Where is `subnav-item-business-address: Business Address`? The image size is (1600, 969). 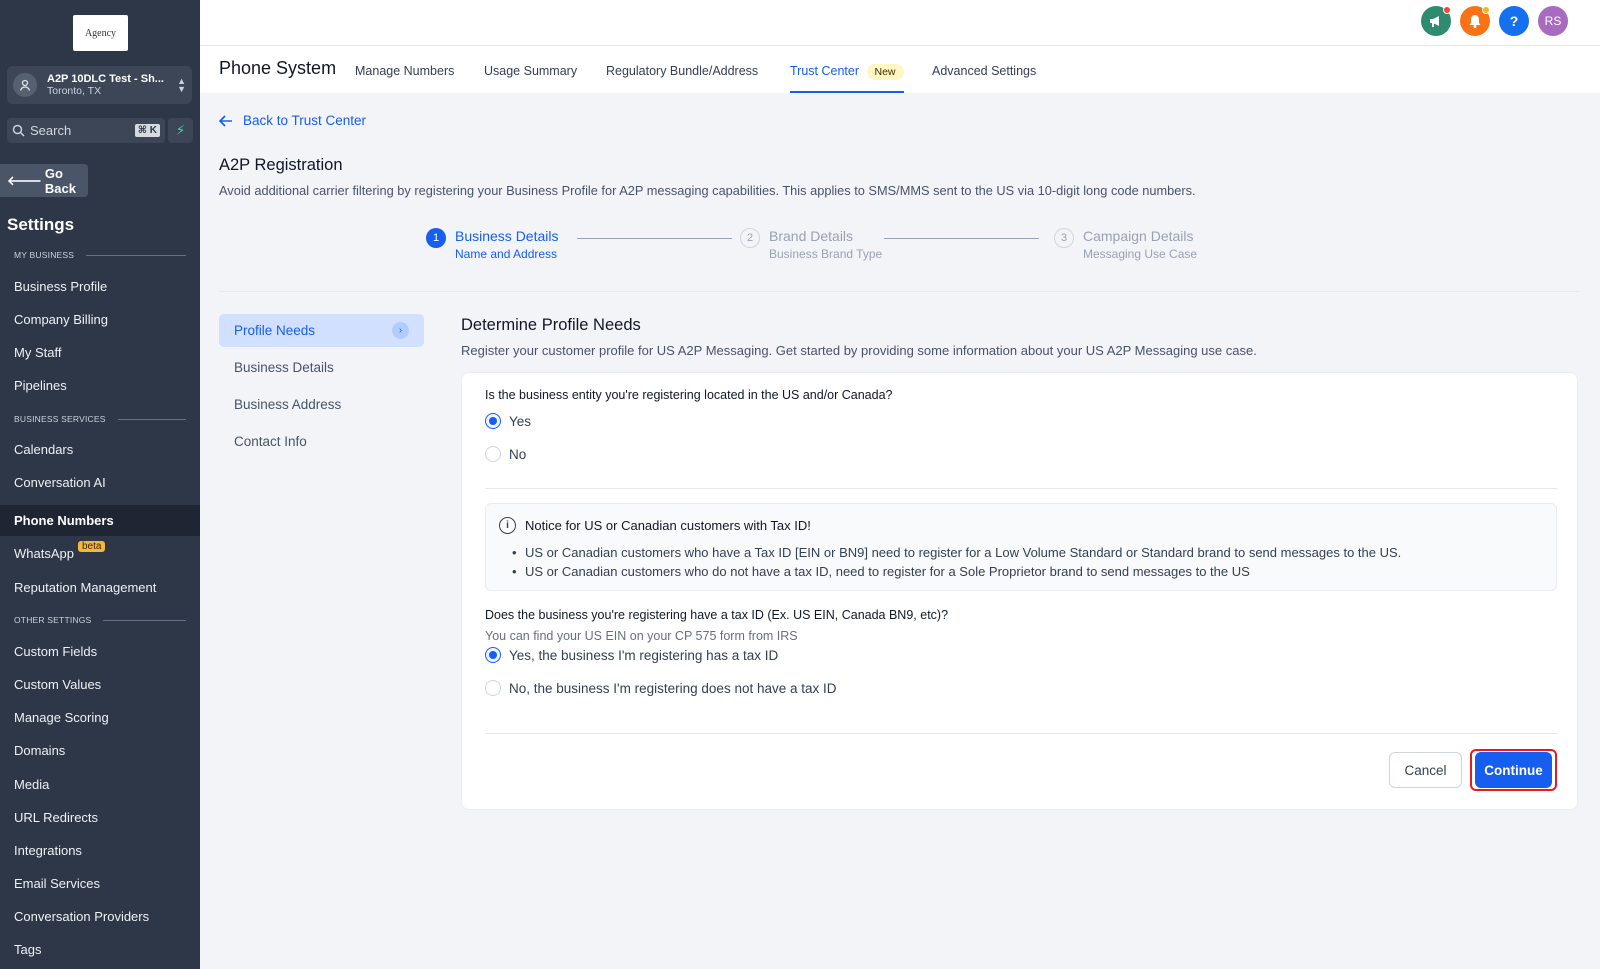
subnav-item-business-address: Business Address is located at coordinates (321, 404).